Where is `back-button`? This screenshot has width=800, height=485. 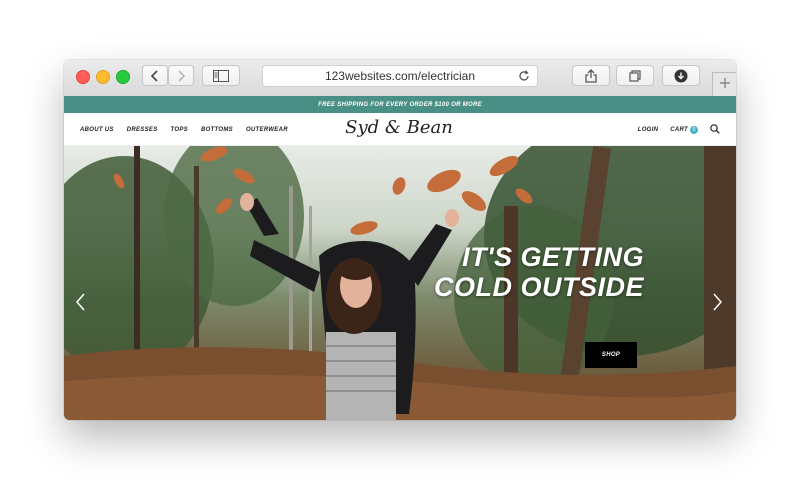 back-button is located at coordinates (155, 75).